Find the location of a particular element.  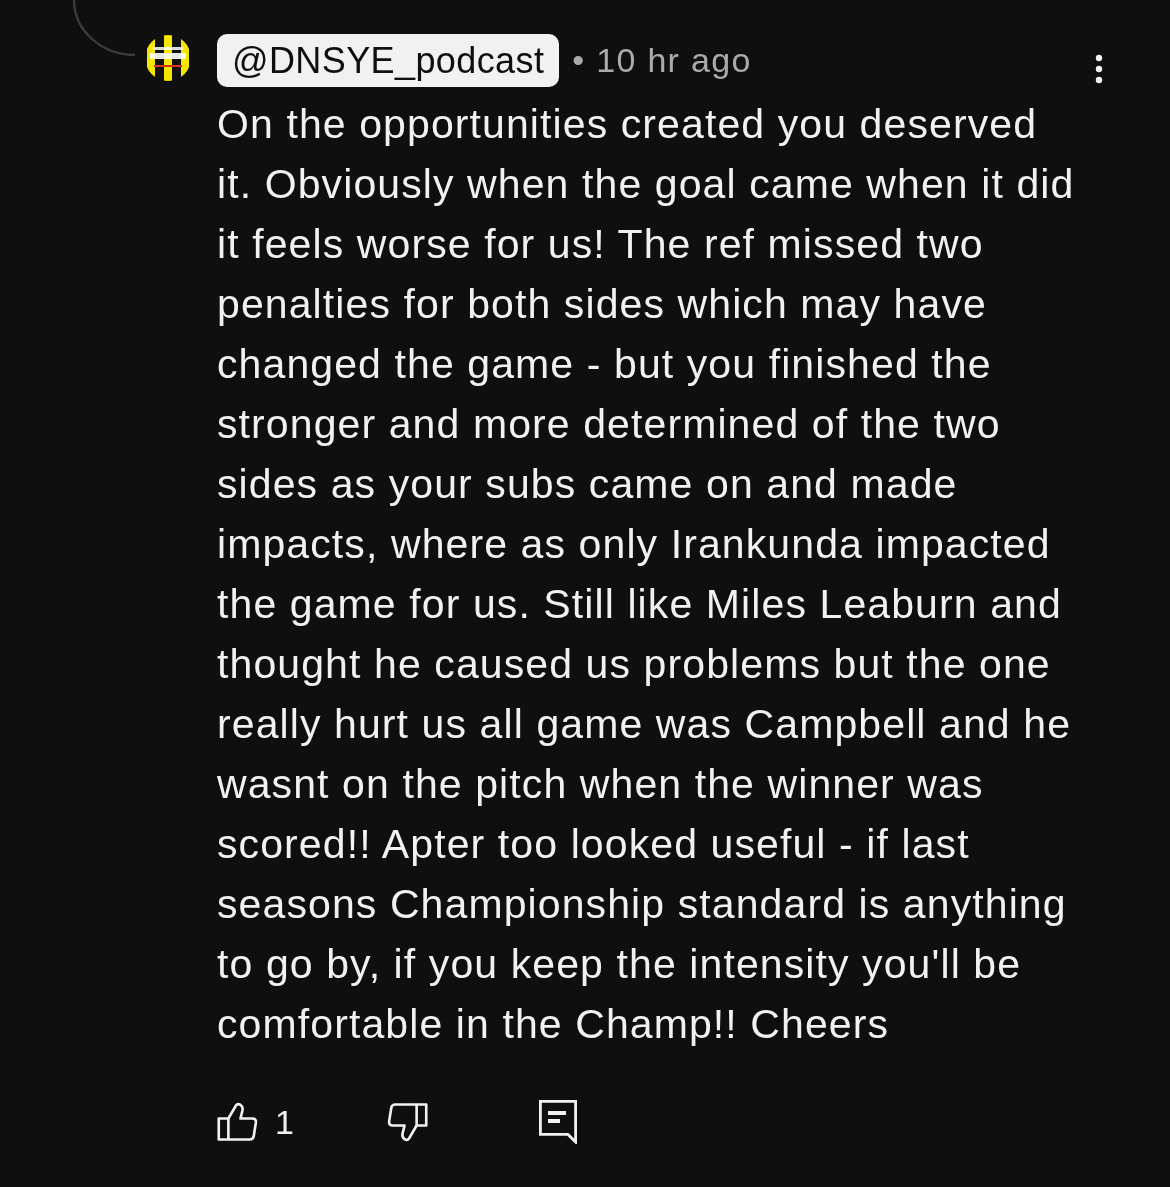

reply-icon is located at coordinates (557, 1122).